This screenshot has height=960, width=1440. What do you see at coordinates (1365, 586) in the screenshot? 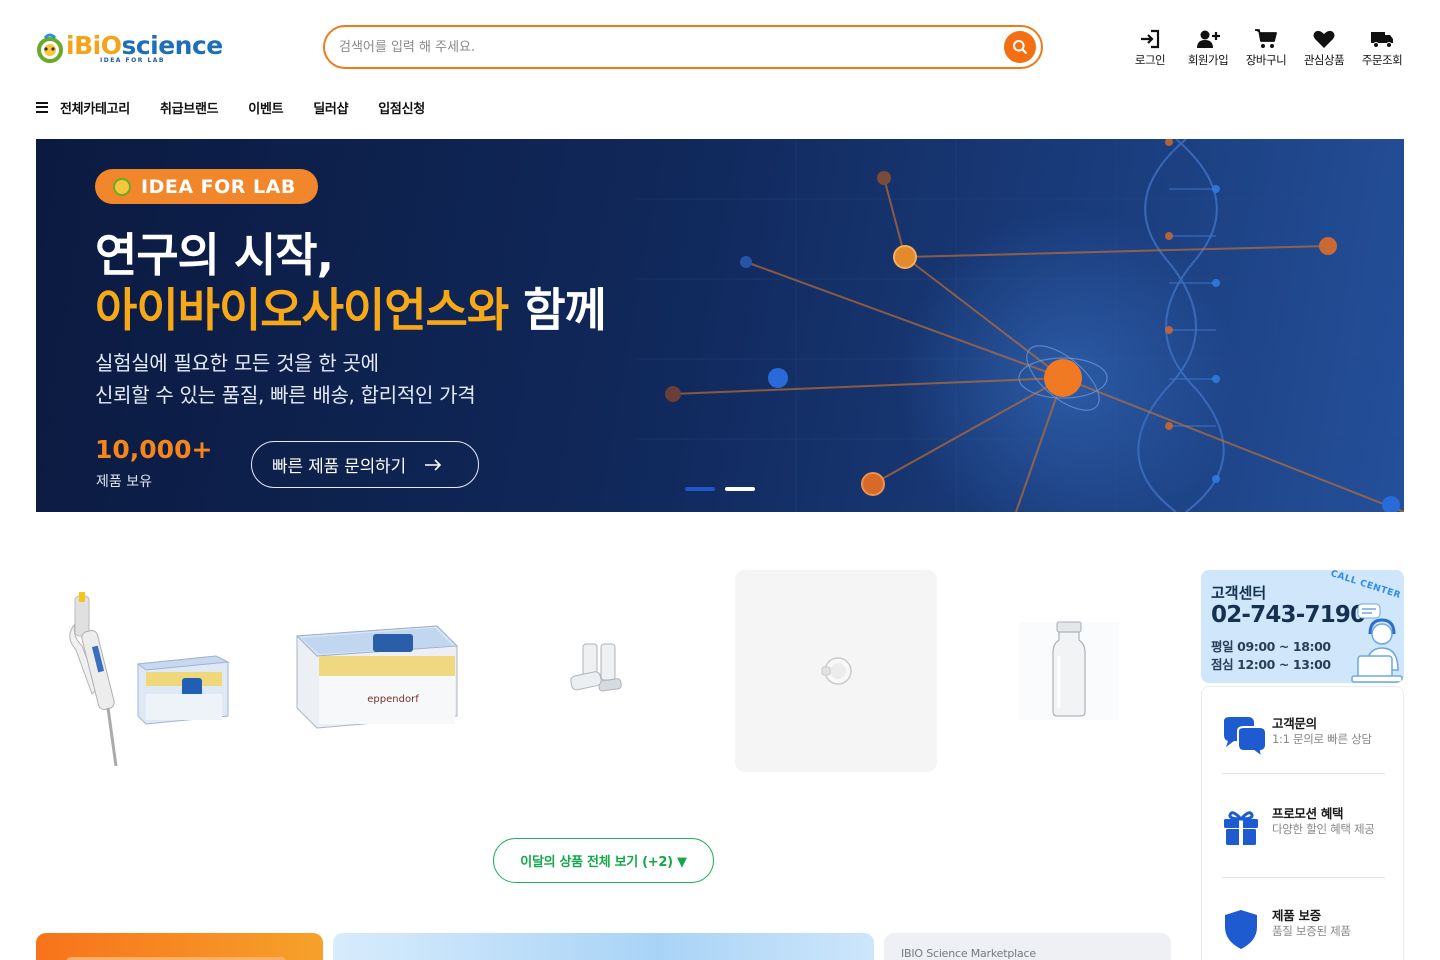
I see `call-center-badge: CALL CENTER` at bounding box center [1365, 586].